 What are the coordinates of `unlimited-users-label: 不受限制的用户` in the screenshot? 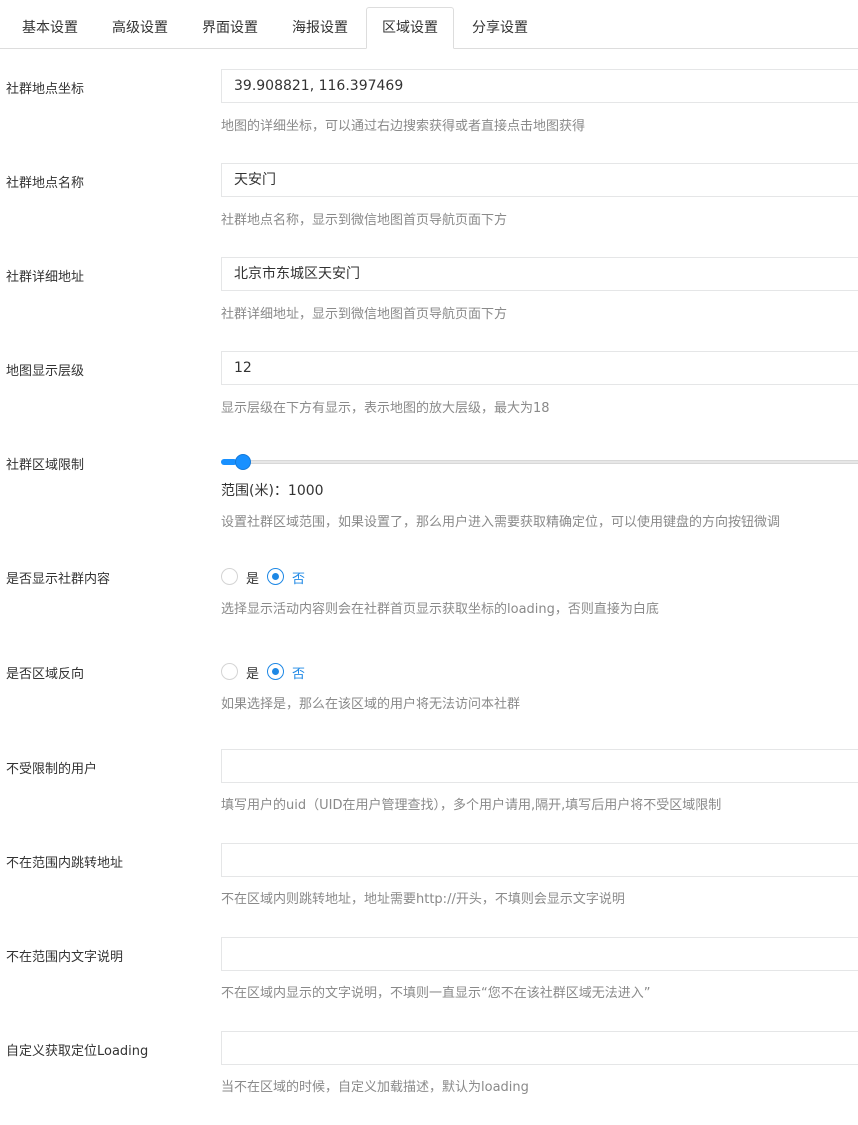 It's located at (52, 769).